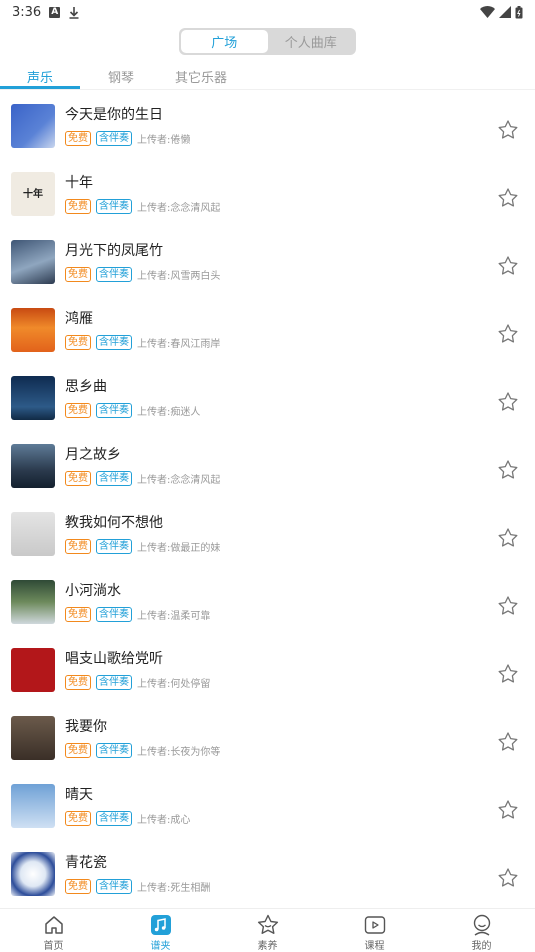 This screenshot has height=952, width=535. I want to click on home-icon, so click(53, 925).